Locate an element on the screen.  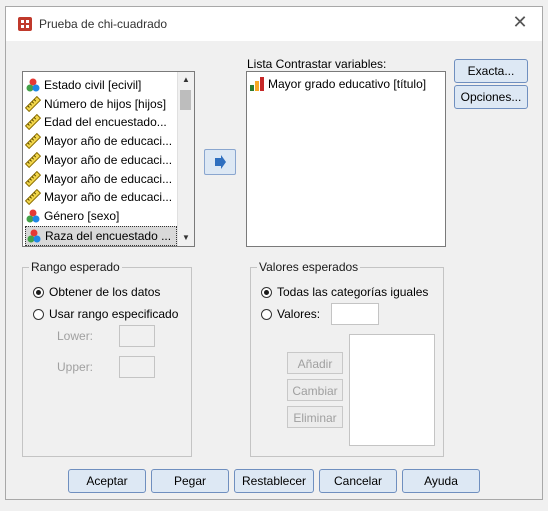
source-item-label: Género [sexo] is located at coordinates (82, 215).